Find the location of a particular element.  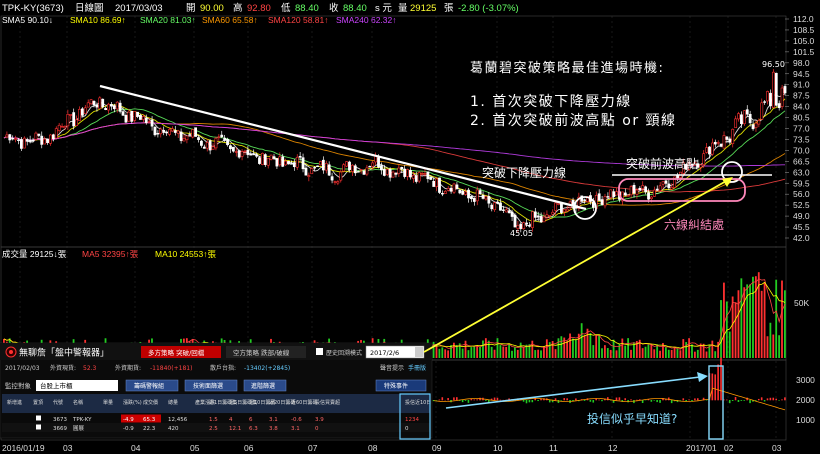

y-tick-label: 66.5 is located at coordinates (801, 161).